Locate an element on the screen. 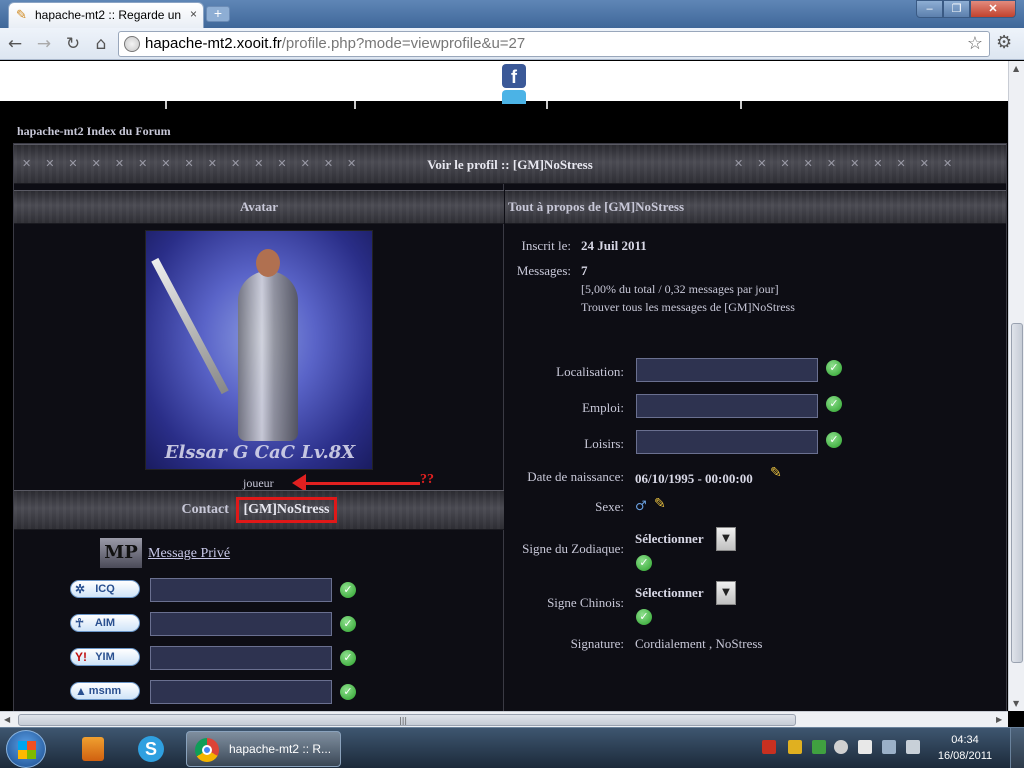  network-icon is located at coordinates (889, 747).